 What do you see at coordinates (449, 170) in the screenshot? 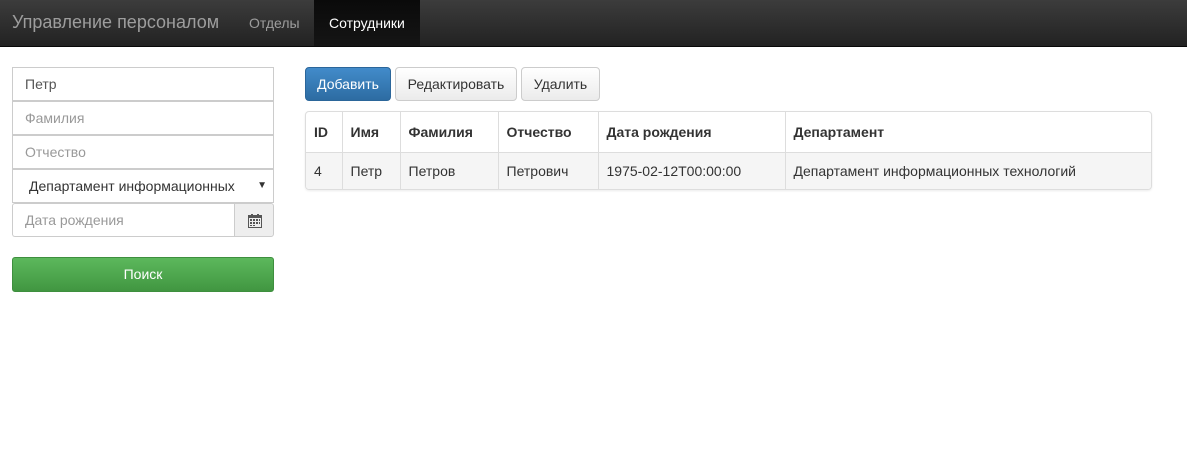
I see `cell-last-name: Петров` at bounding box center [449, 170].